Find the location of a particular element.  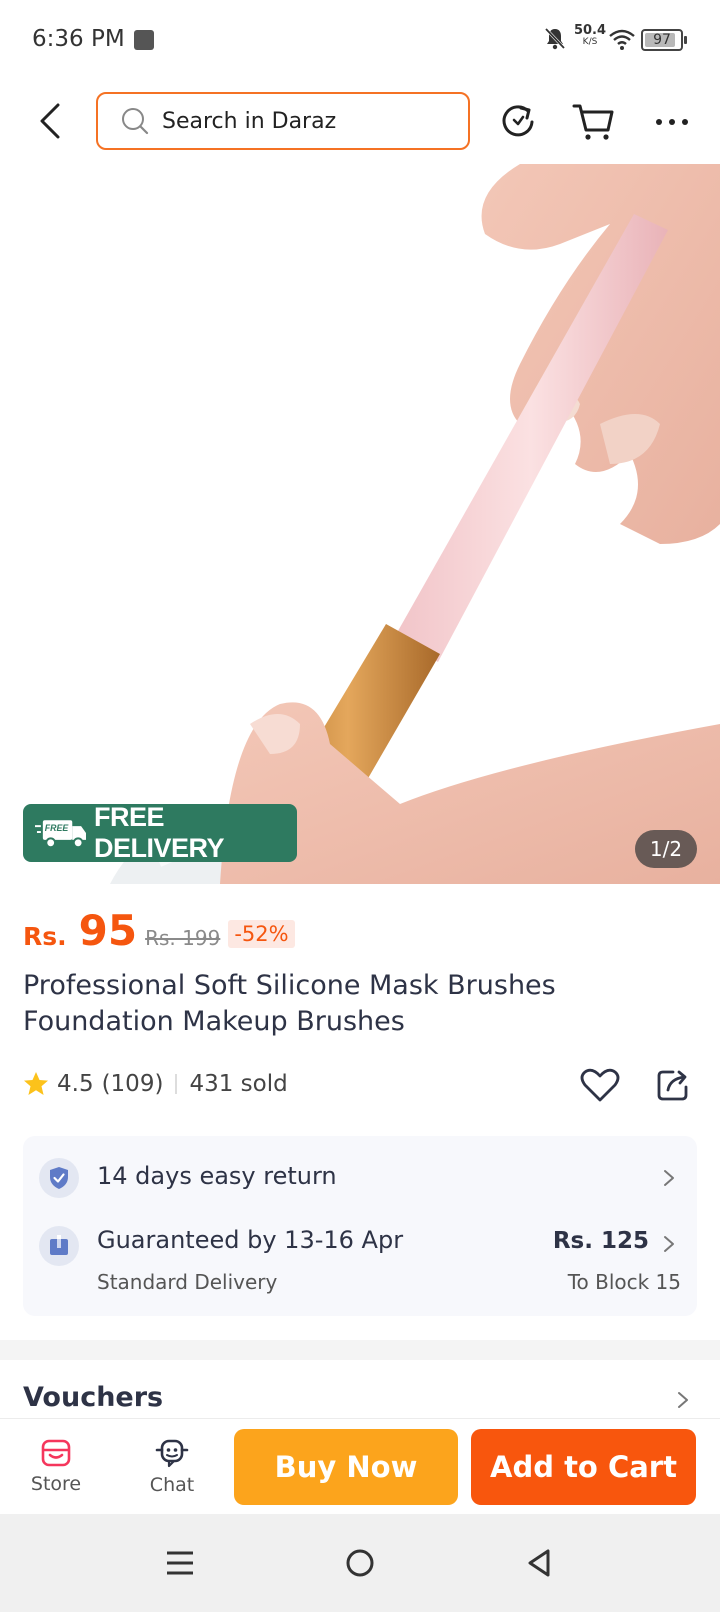

home-circle-icon is located at coordinates (360, 1563).